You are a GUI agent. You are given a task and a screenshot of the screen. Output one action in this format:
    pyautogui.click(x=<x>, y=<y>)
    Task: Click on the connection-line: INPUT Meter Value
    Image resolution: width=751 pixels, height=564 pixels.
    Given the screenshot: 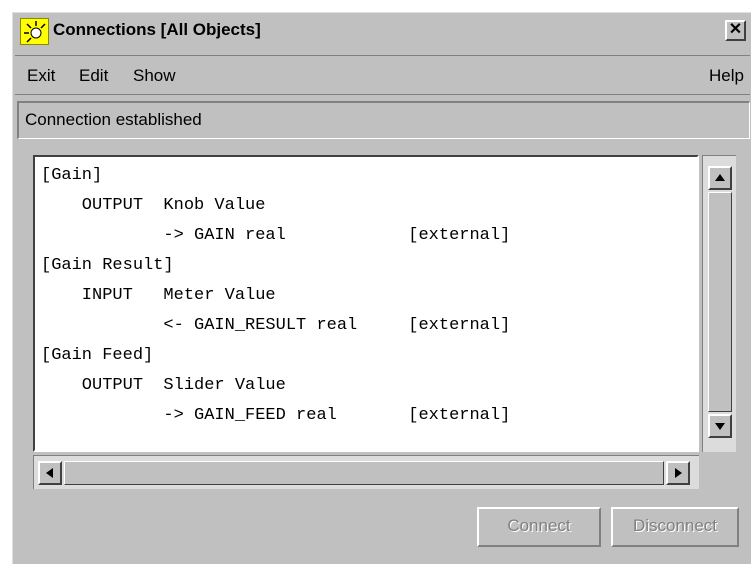 What is the action you would take?
    pyautogui.click(x=158, y=295)
    